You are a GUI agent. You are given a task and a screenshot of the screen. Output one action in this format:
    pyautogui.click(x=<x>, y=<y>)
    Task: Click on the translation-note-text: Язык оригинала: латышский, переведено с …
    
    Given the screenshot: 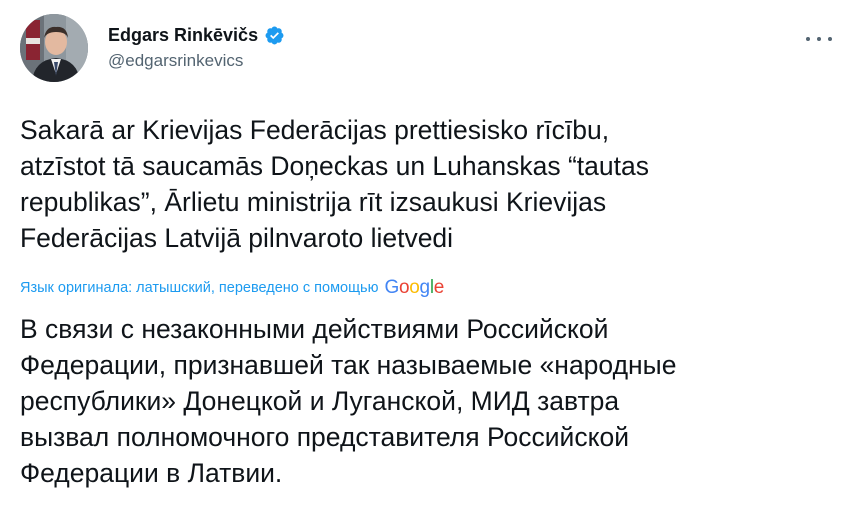 What is the action you would take?
    pyautogui.click(x=199, y=288)
    